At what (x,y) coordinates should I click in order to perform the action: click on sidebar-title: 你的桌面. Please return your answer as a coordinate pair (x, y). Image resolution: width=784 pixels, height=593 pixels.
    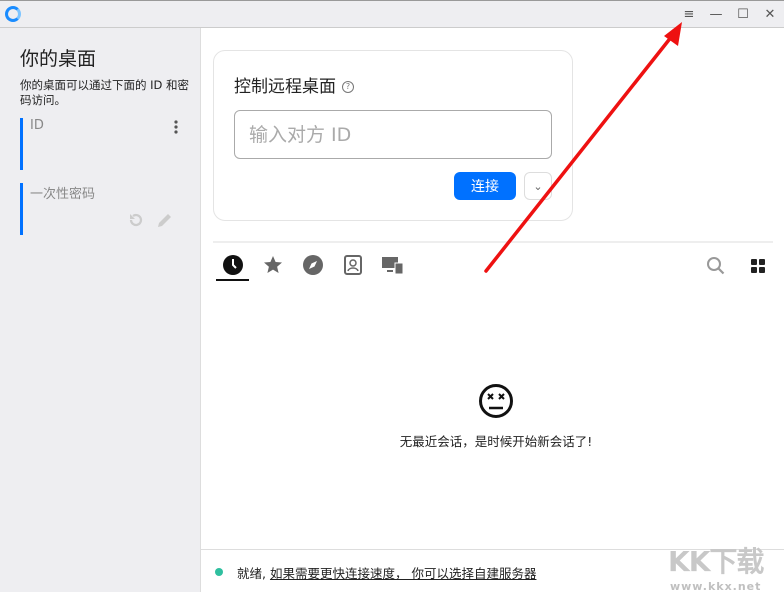
    Looking at the image, I should click on (58, 59).